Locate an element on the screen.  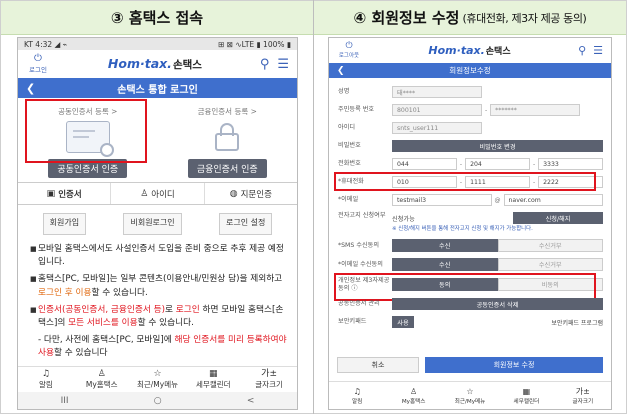
login-button: ⏻ 로그인 is located at coordinates (38, 64).